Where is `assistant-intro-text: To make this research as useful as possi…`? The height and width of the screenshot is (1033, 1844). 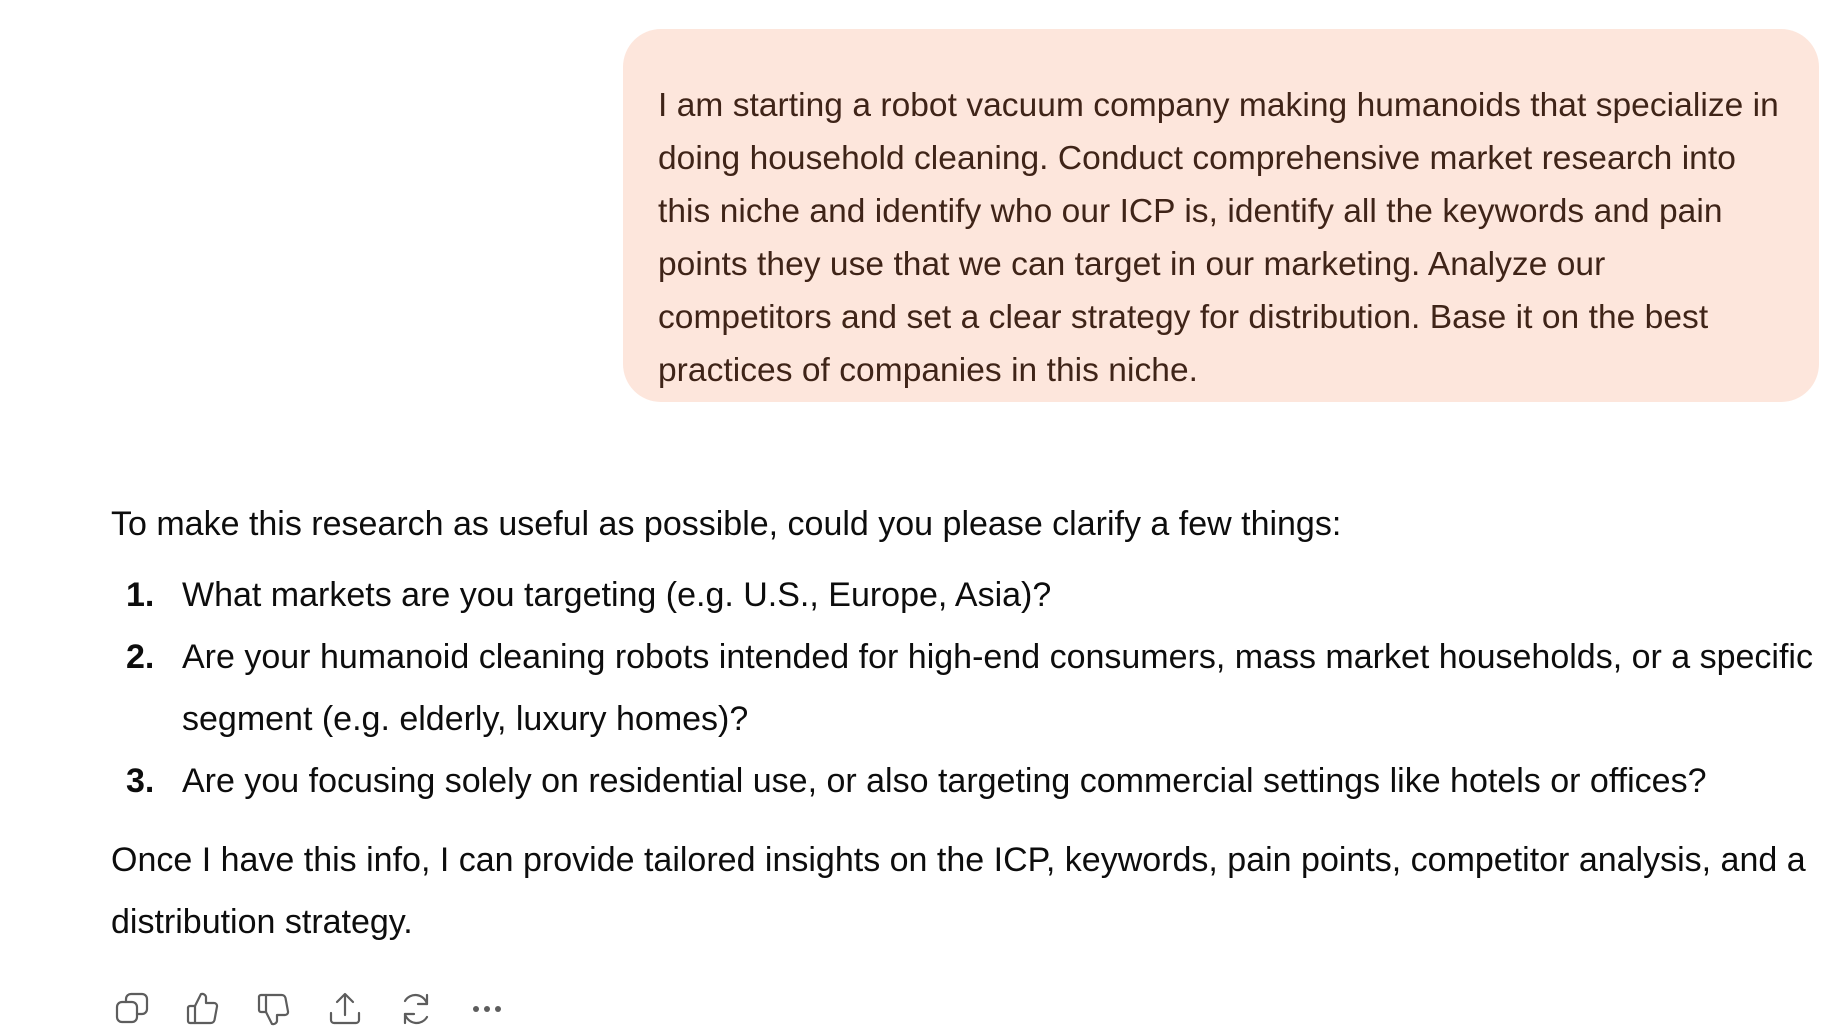 assistant-intro-text: To make this research as useful as possi… is located at coordinates (726, 524).